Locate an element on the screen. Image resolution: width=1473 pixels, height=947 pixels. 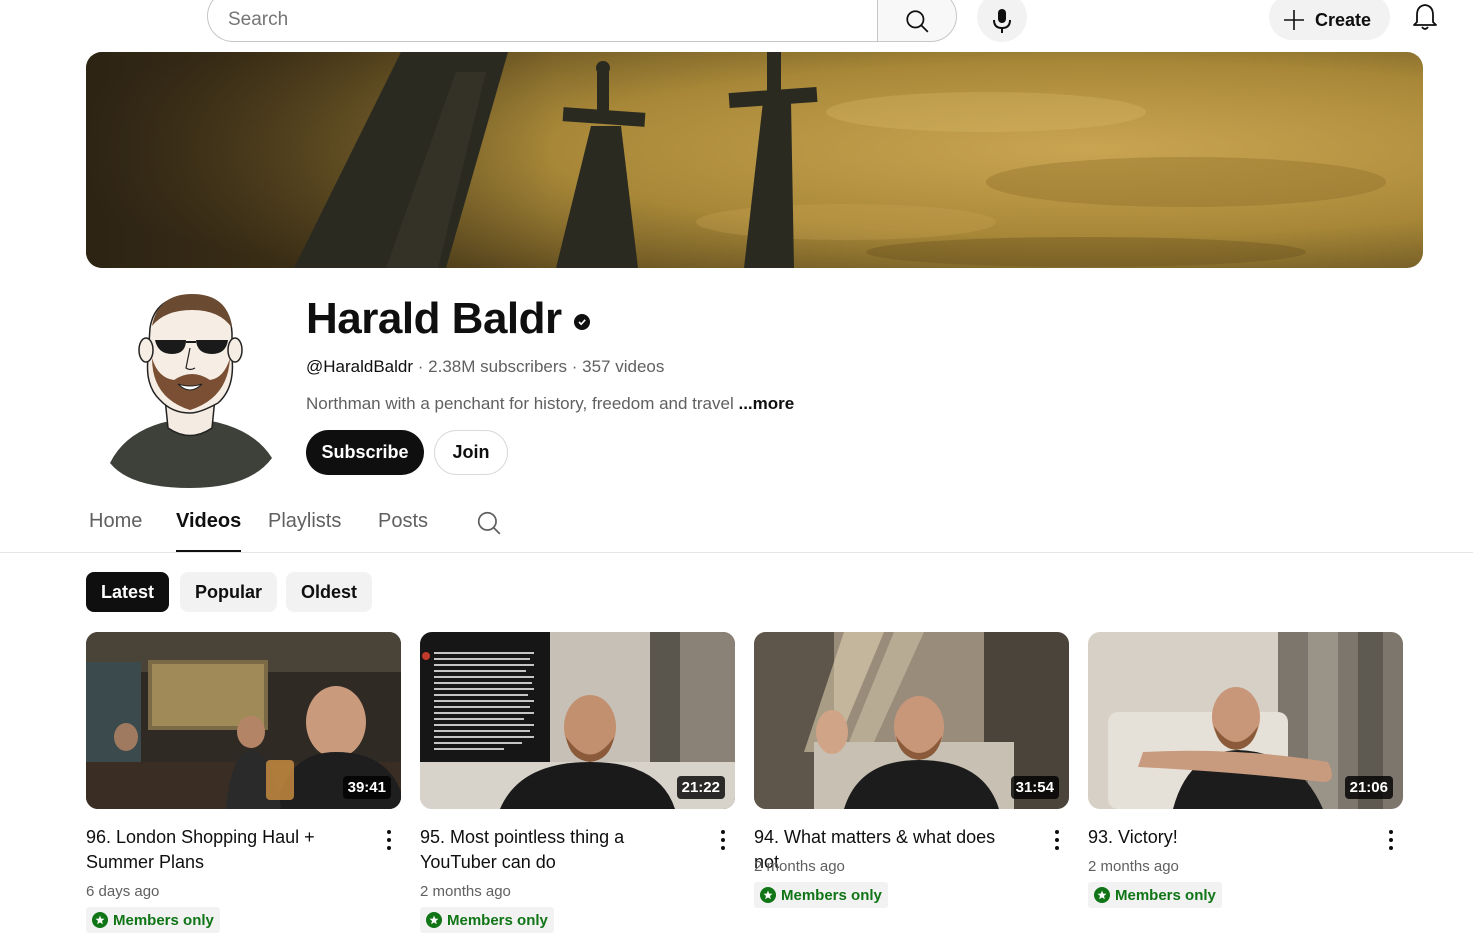
search-box is located at coordinates (543, 21).